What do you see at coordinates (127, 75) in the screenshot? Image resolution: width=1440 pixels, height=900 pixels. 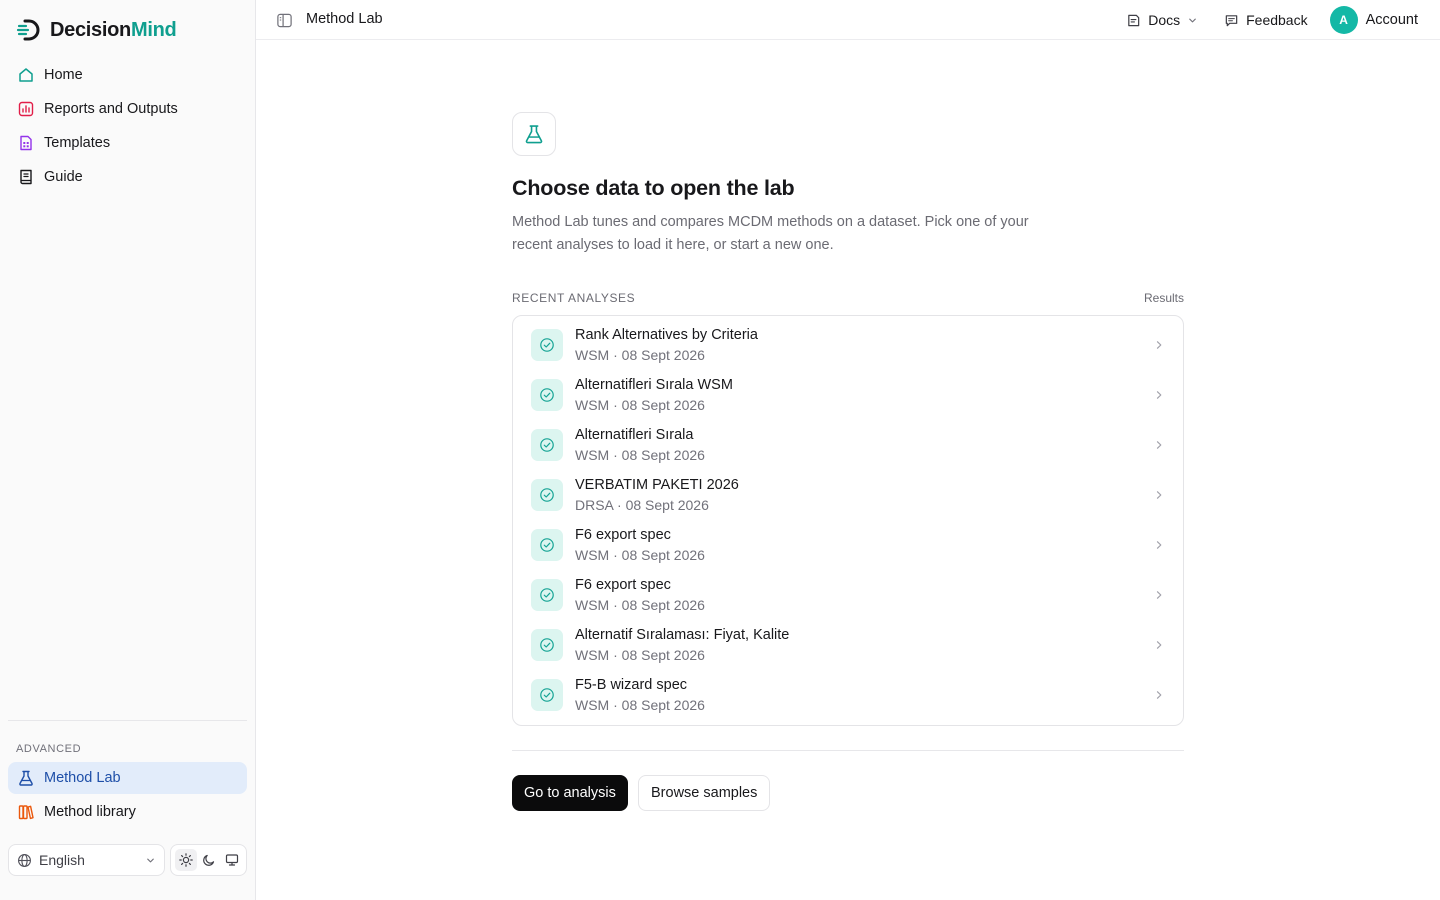 I see `sidebar-item-home: Home` at bounding box center [127, 75].